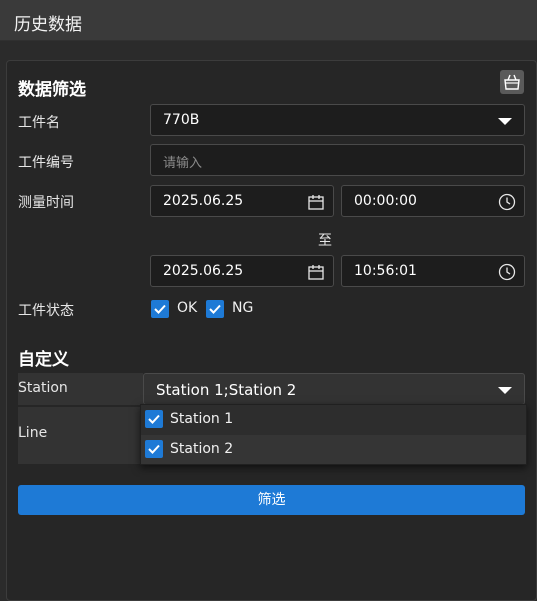 This screenshot has width=537, height=601. What do you see at coordinates (183, 163) in the screenshot?
I see `workpiece-number-placeholder: 请输入` at bounding box center [183, 163].